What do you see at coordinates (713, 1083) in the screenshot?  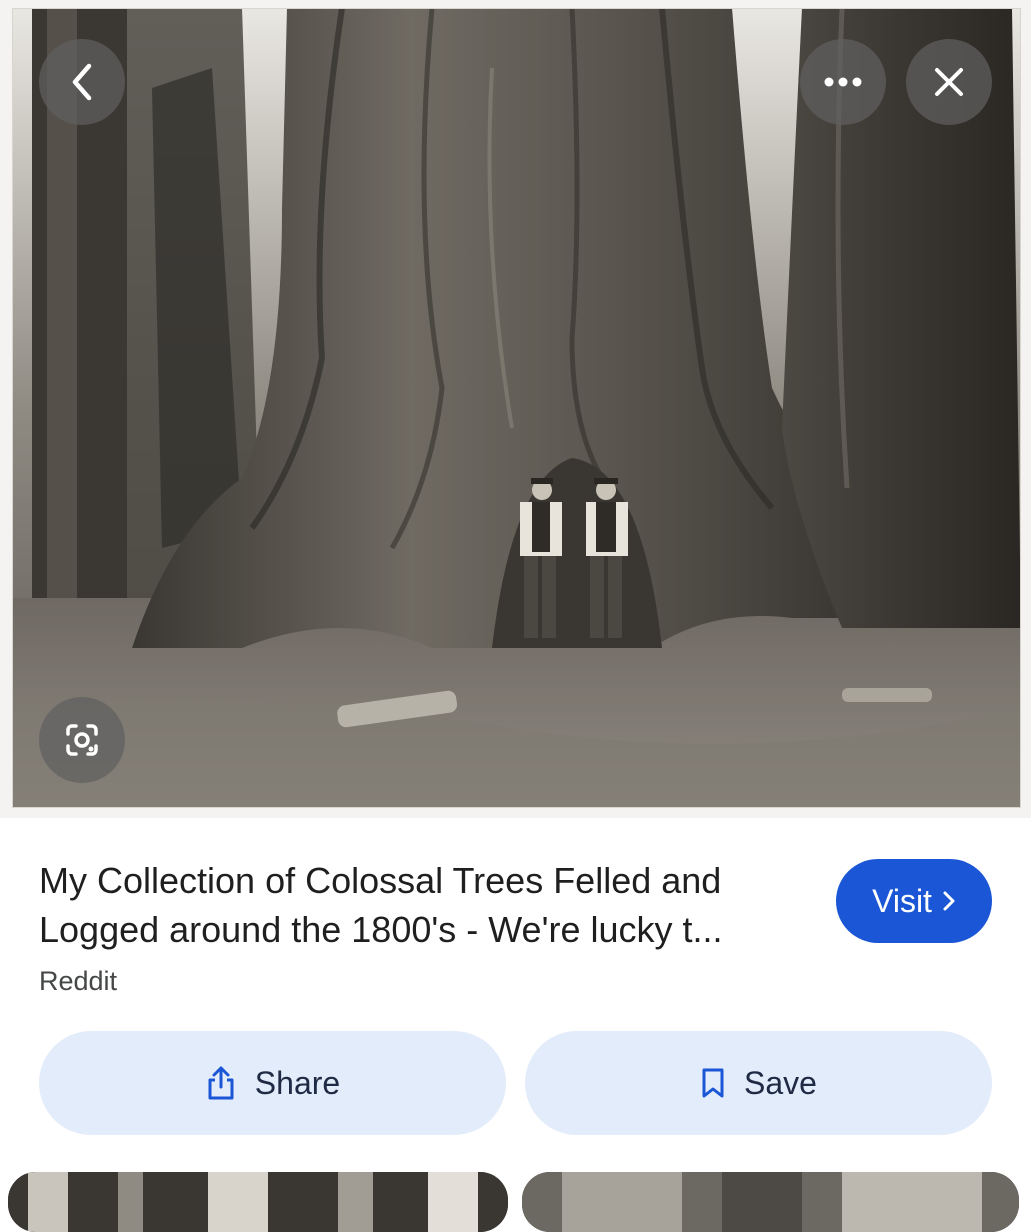 I see `bookmark-icon` at bounding box center [713, 1083].